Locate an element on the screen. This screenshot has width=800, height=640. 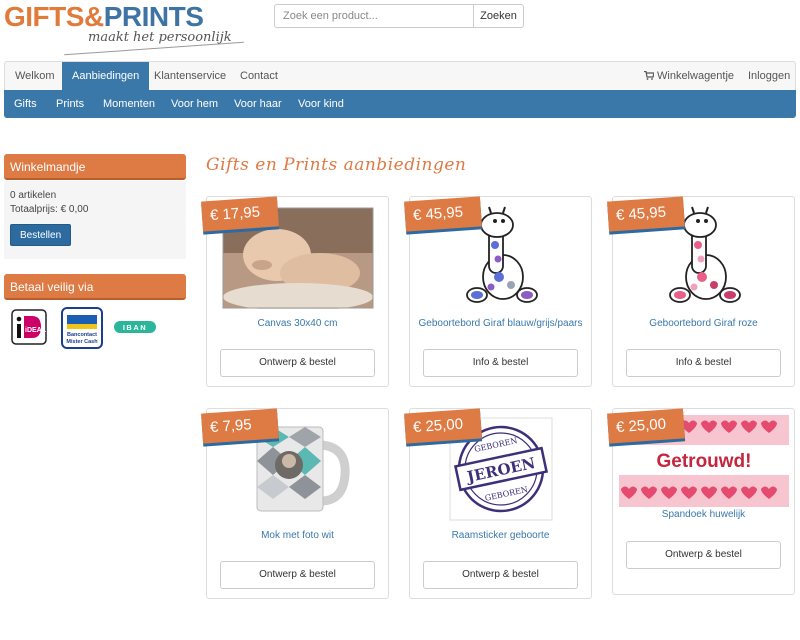
order-button: Bestellen is located at coordinates (41, 235).